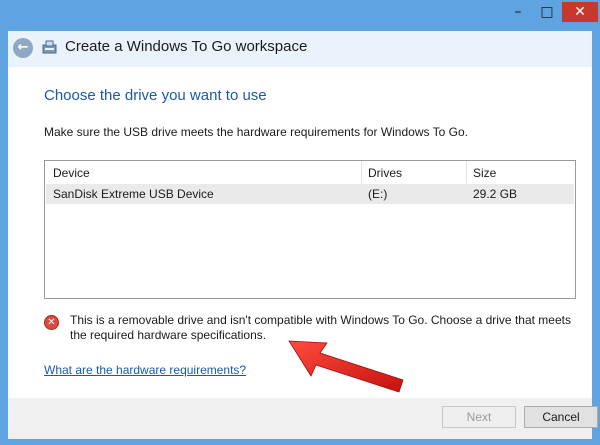  Describe the element at coordinates (580, 12) in the screenshot. I see `close-button: ✕` at that location.